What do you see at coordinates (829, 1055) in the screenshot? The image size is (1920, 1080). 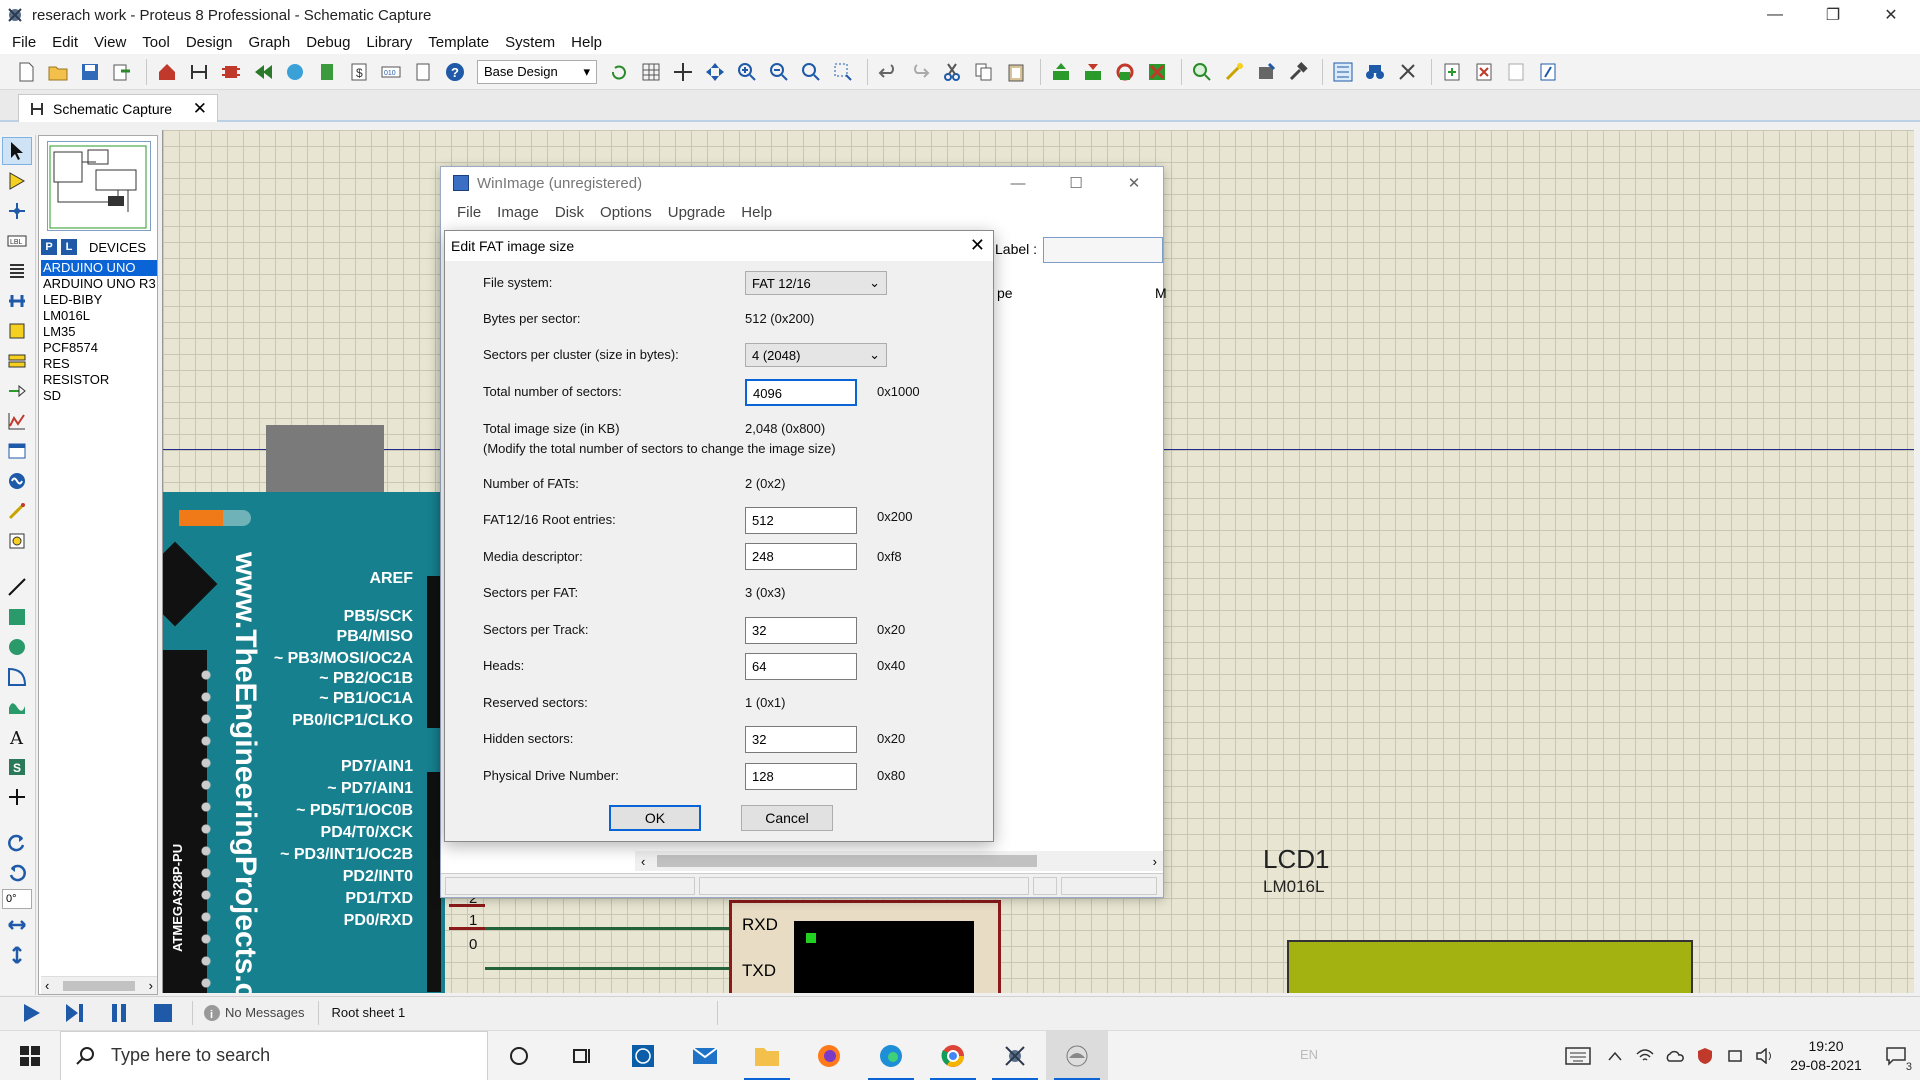 I see `taskbar-firefox` at bounding box center [829, 1055].